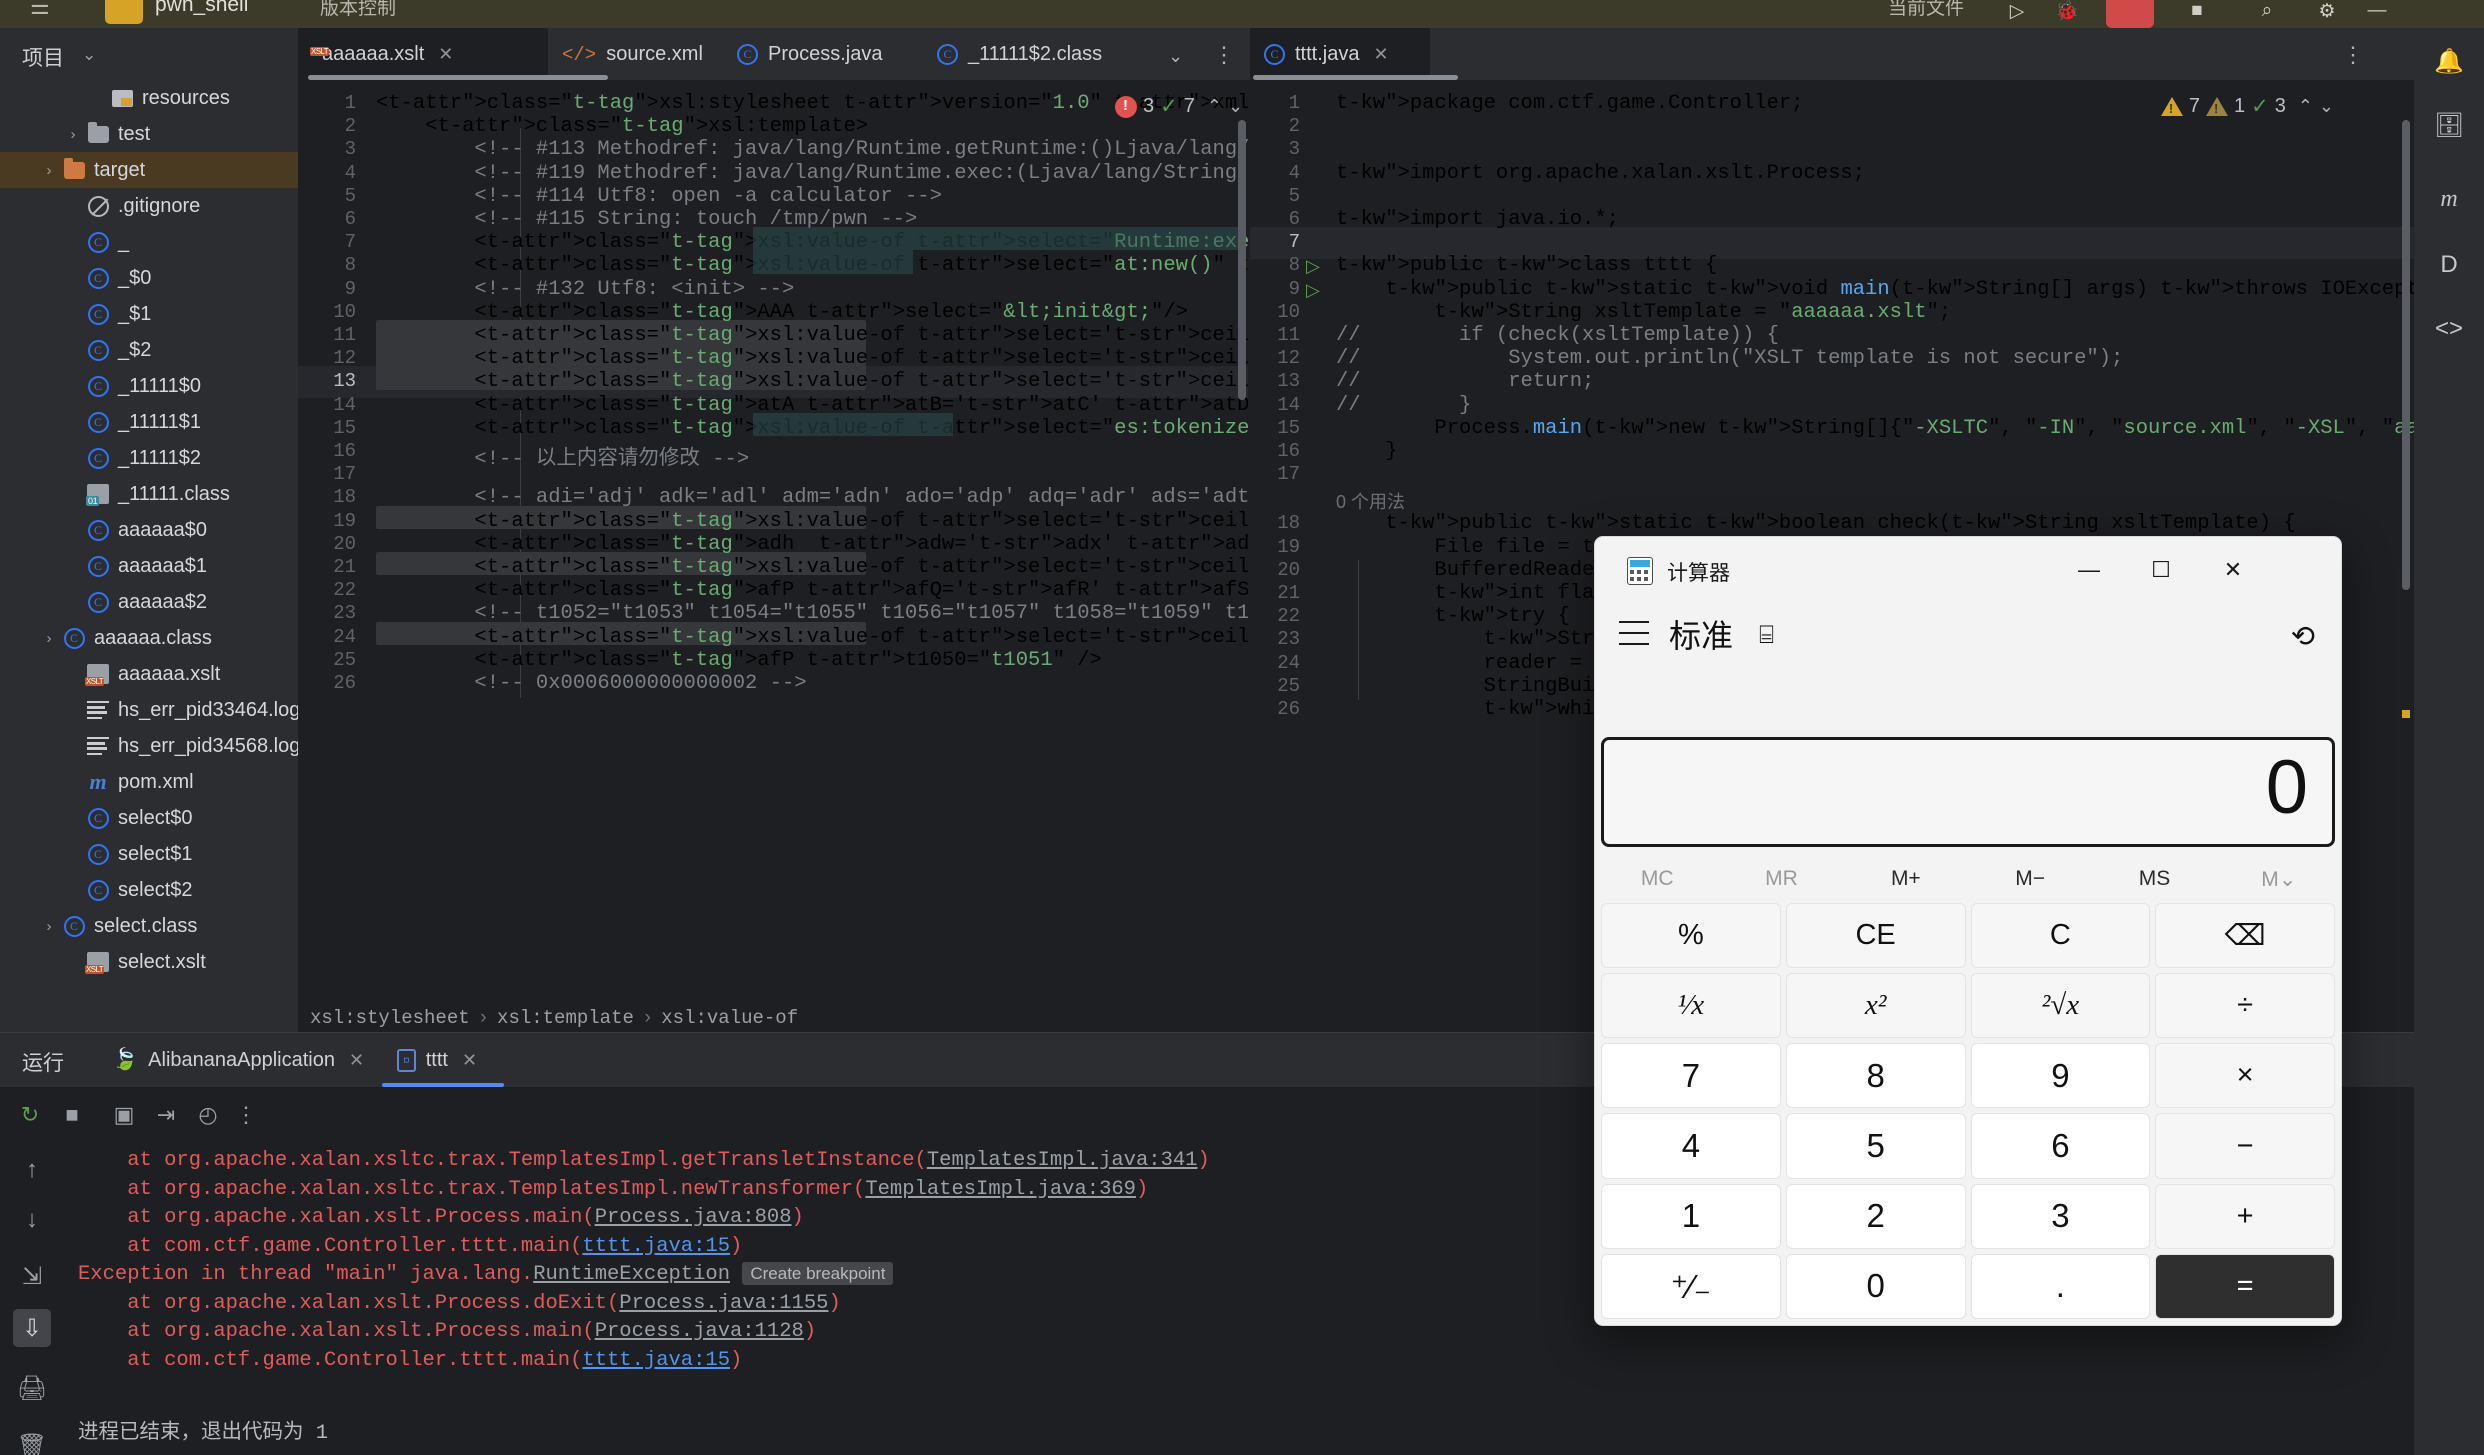 This screenshot has width=2484, height=1455. What do you see at coordinates (2377, 13) in the screenshot?
I see `window-min-icon: —` at bounding box center [2377, 13].